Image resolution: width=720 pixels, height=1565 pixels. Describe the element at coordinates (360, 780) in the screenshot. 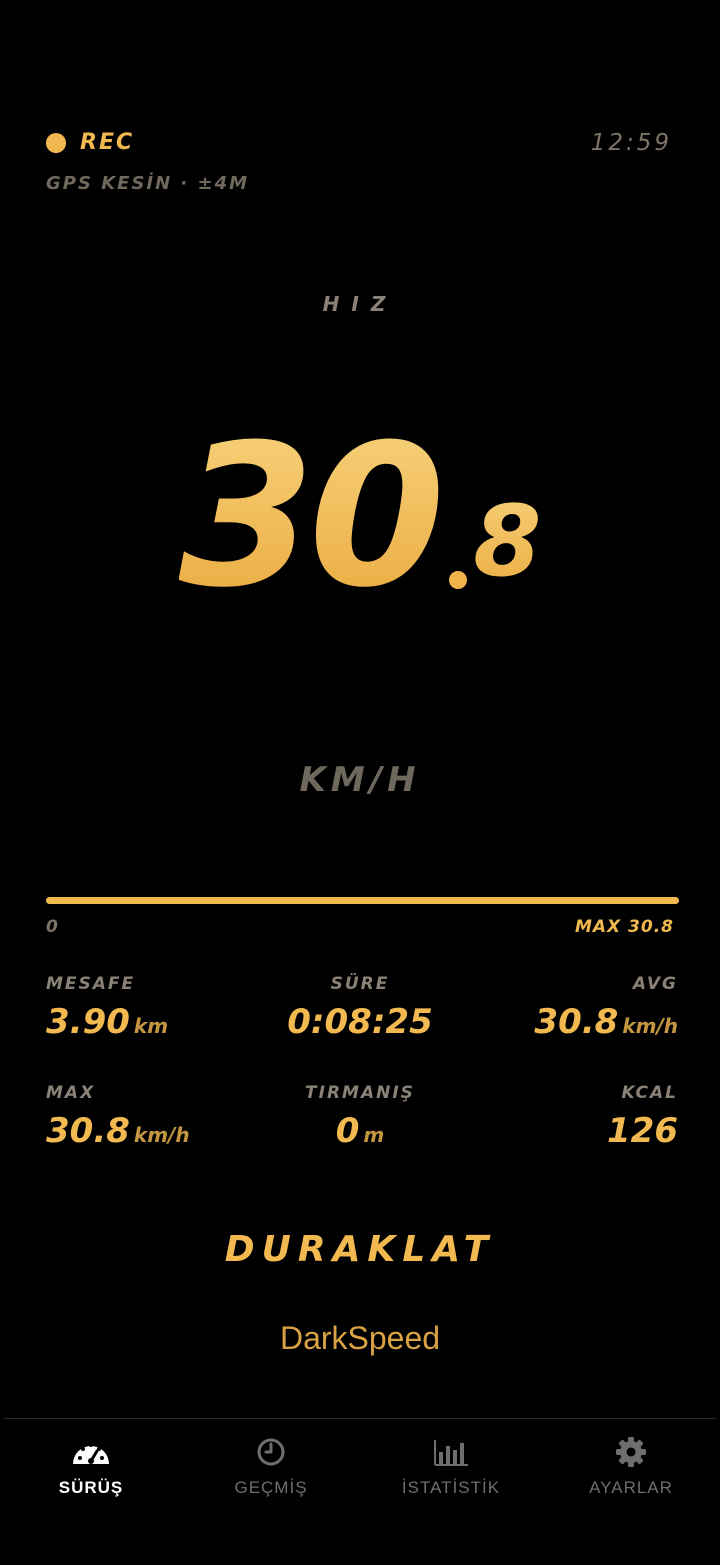

I see `speed-unit: KM/H` at that location.